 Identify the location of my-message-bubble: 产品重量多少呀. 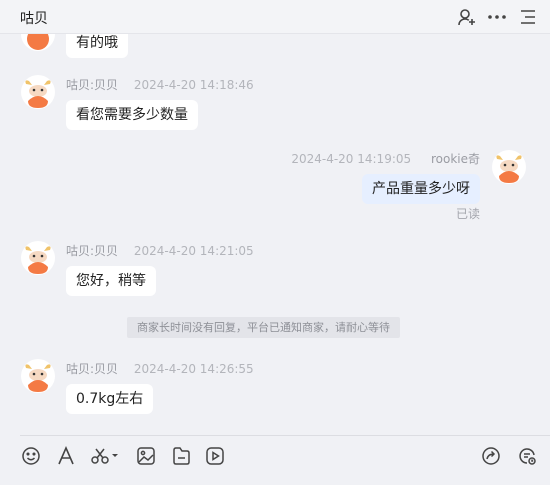
(421, 189).